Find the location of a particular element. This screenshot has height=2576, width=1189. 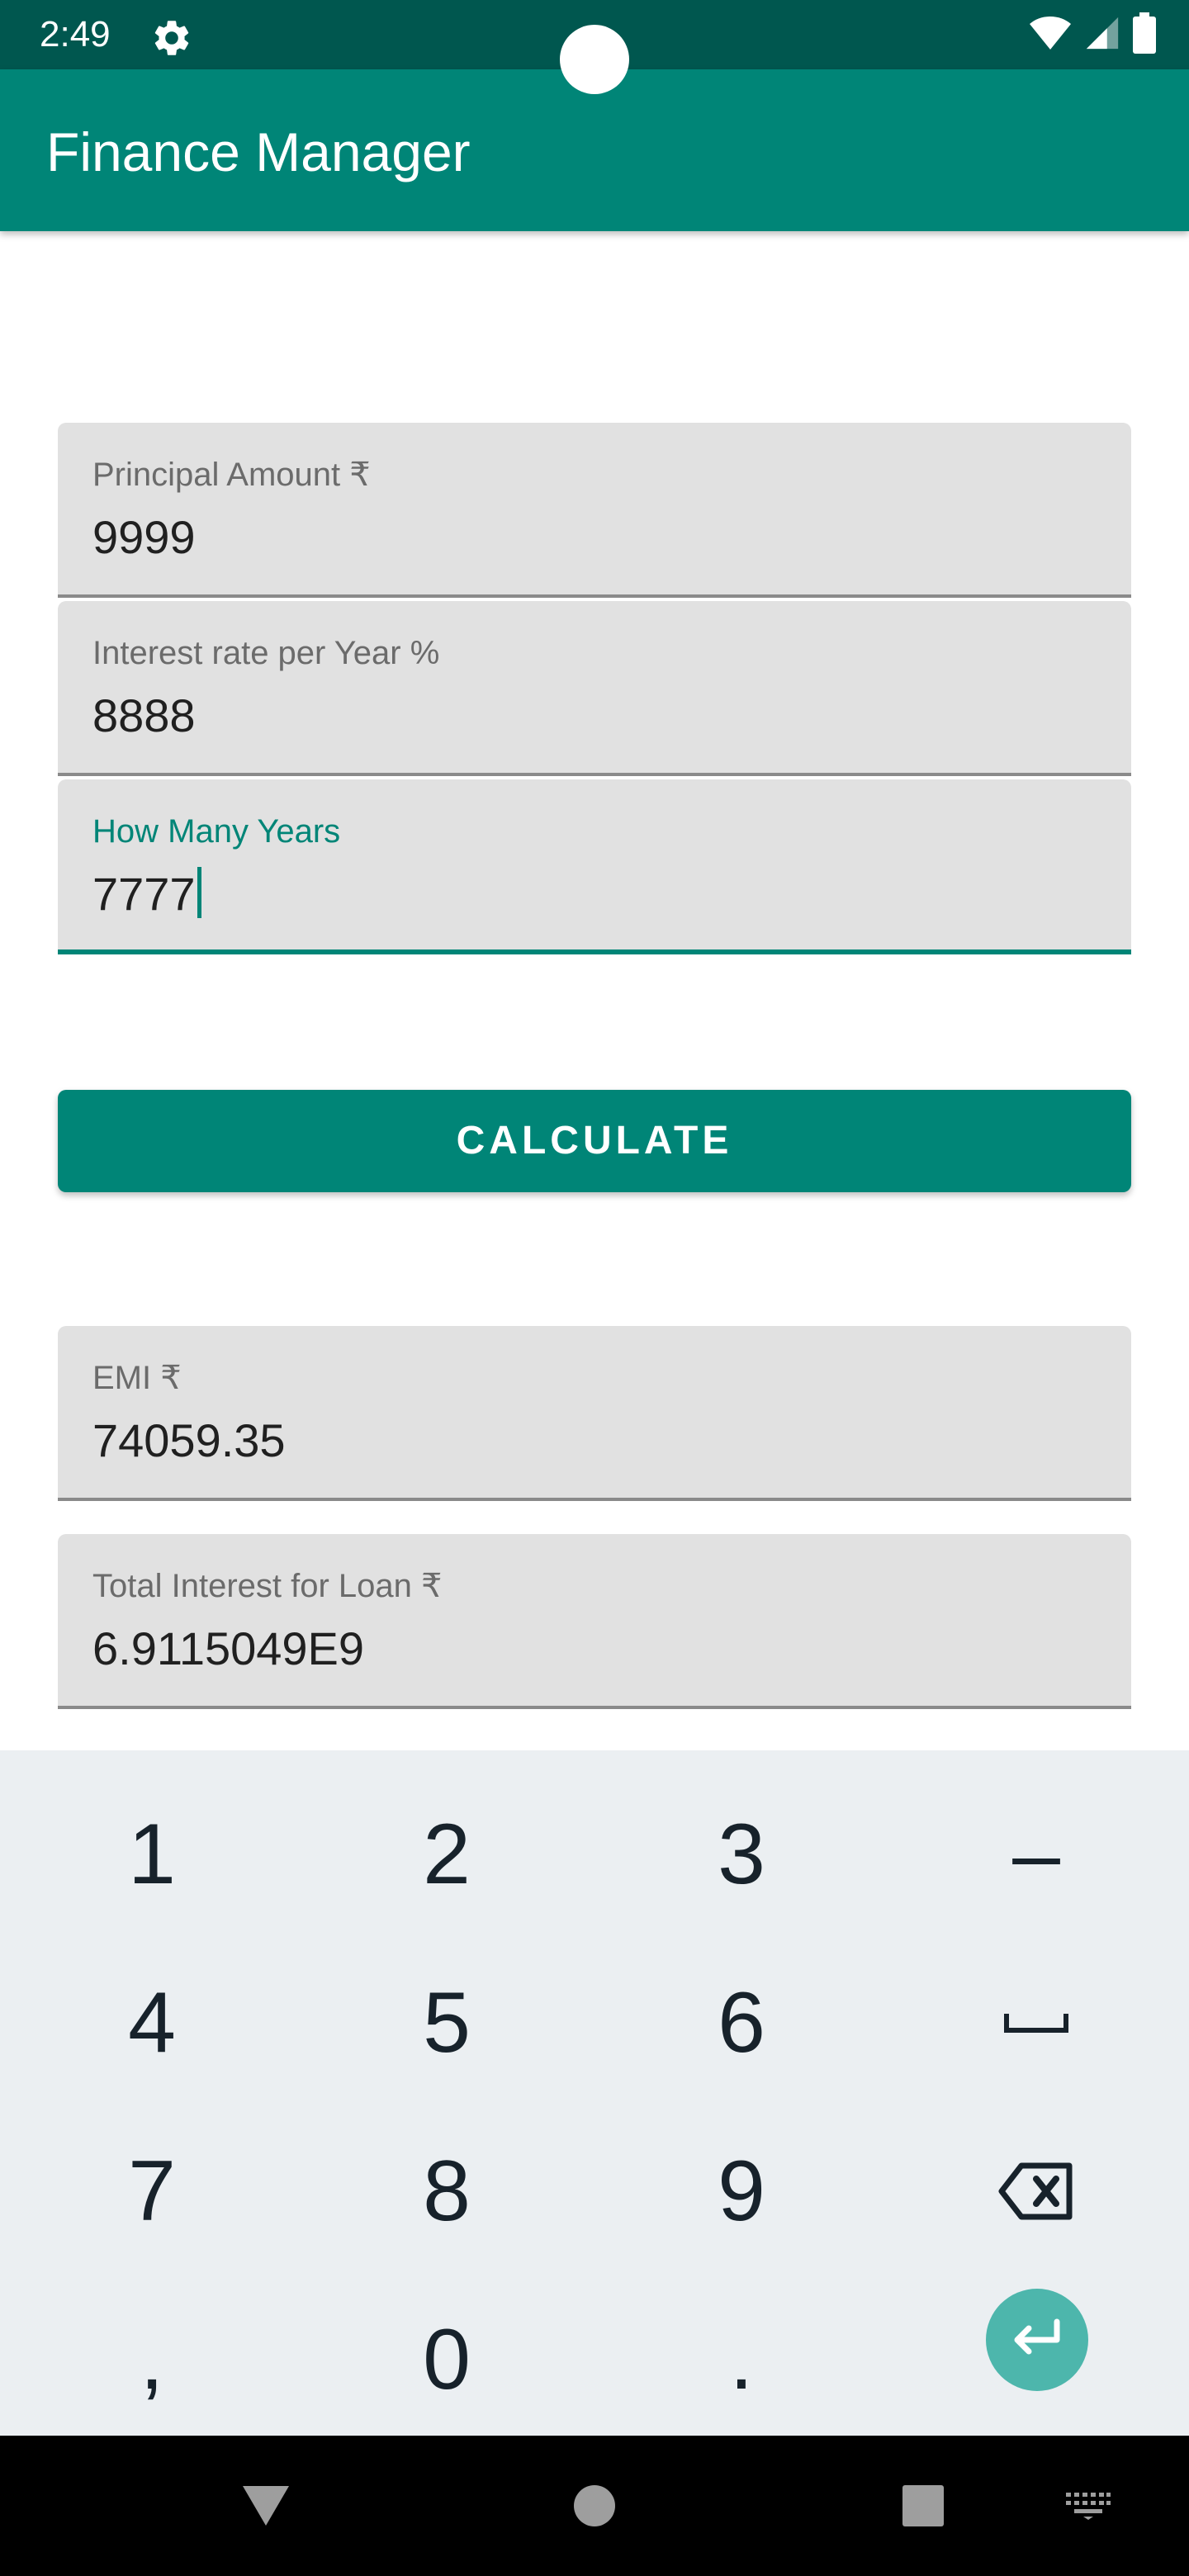

calculate-button: CALCULATE is located at coordinates (594, 1141).